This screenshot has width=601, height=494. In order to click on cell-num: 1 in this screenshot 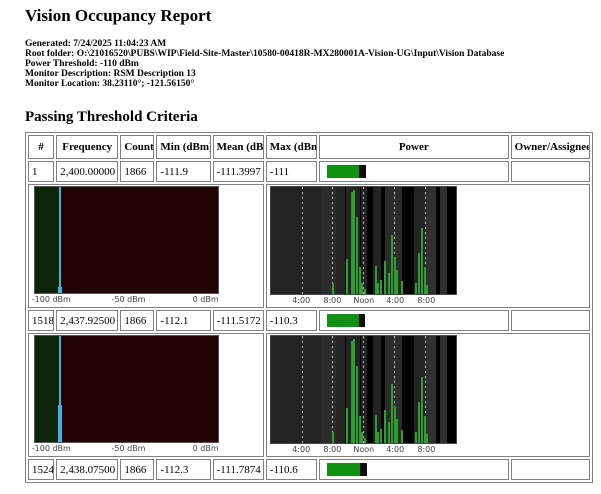, I will do `click(41, 171)`.